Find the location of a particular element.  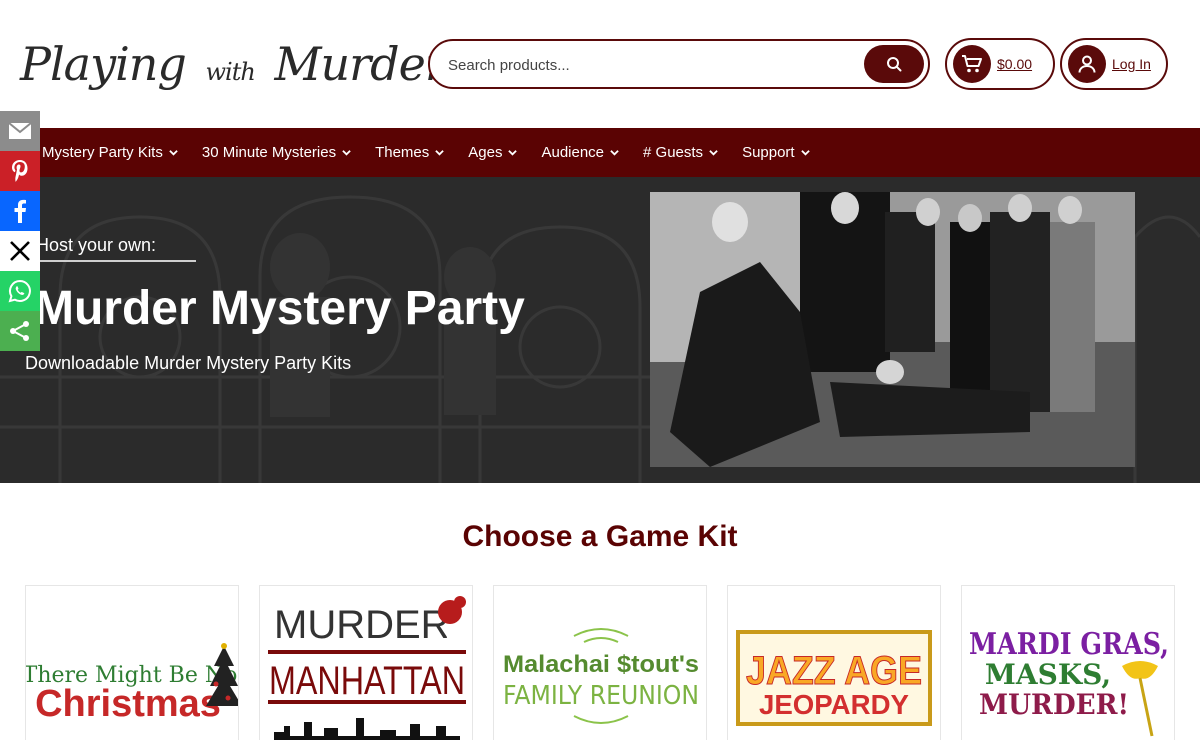

product-title-line1: MARDI GRAS, is located at coordinates (1069, 644).